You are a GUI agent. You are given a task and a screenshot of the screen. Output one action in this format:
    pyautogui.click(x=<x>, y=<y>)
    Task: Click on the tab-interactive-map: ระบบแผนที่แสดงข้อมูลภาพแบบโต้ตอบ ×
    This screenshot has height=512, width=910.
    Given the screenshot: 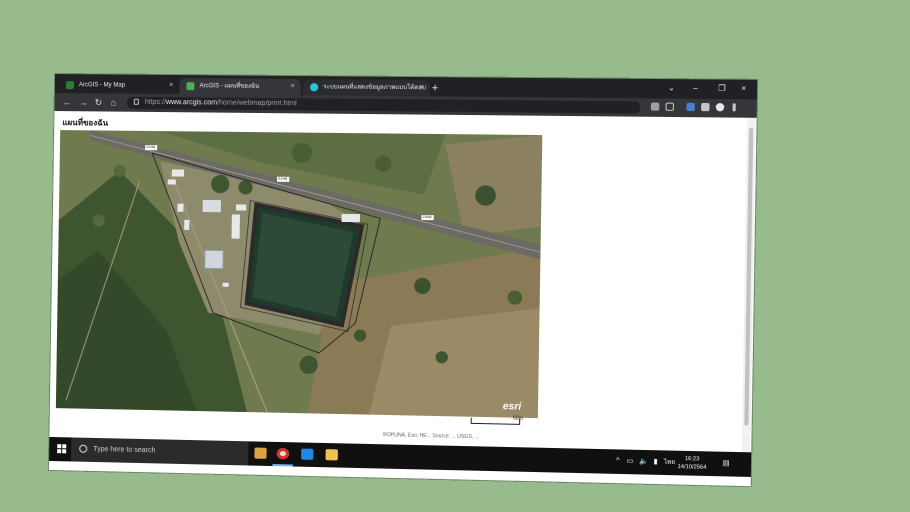 What is the action you would take?
    pyautogui.click(x=366, y=88)
    